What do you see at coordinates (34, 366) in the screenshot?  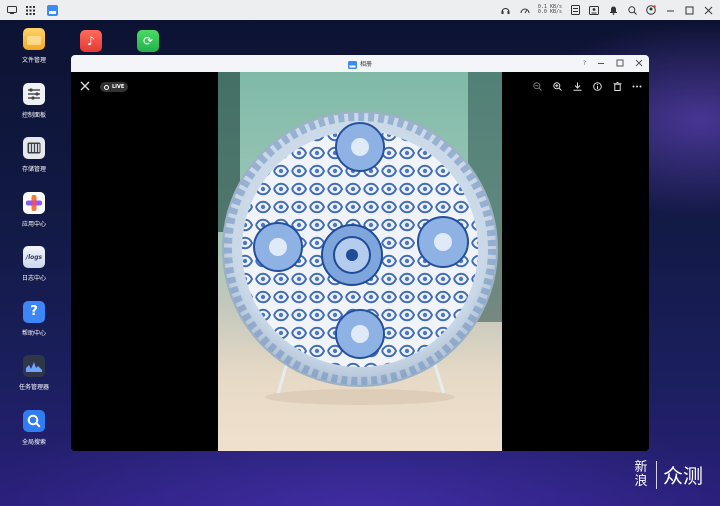 I see `task-monitor-icon` at bounding box center [34, 366].